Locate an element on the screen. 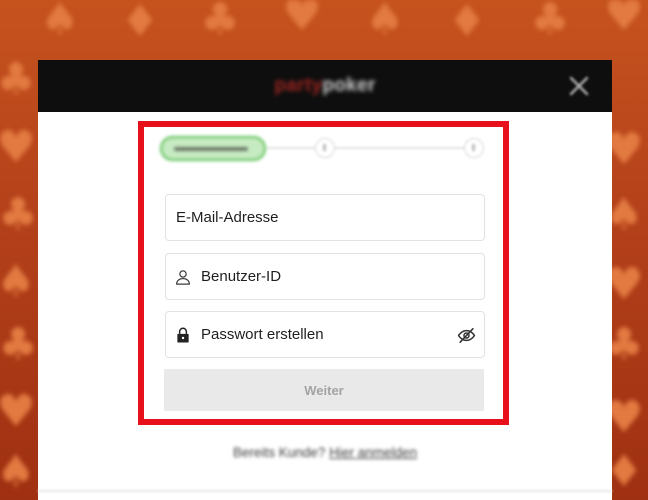 The height and width of the screenshot is (500, 648). brand-logo: partypoker is located at coordinates (325, 86).